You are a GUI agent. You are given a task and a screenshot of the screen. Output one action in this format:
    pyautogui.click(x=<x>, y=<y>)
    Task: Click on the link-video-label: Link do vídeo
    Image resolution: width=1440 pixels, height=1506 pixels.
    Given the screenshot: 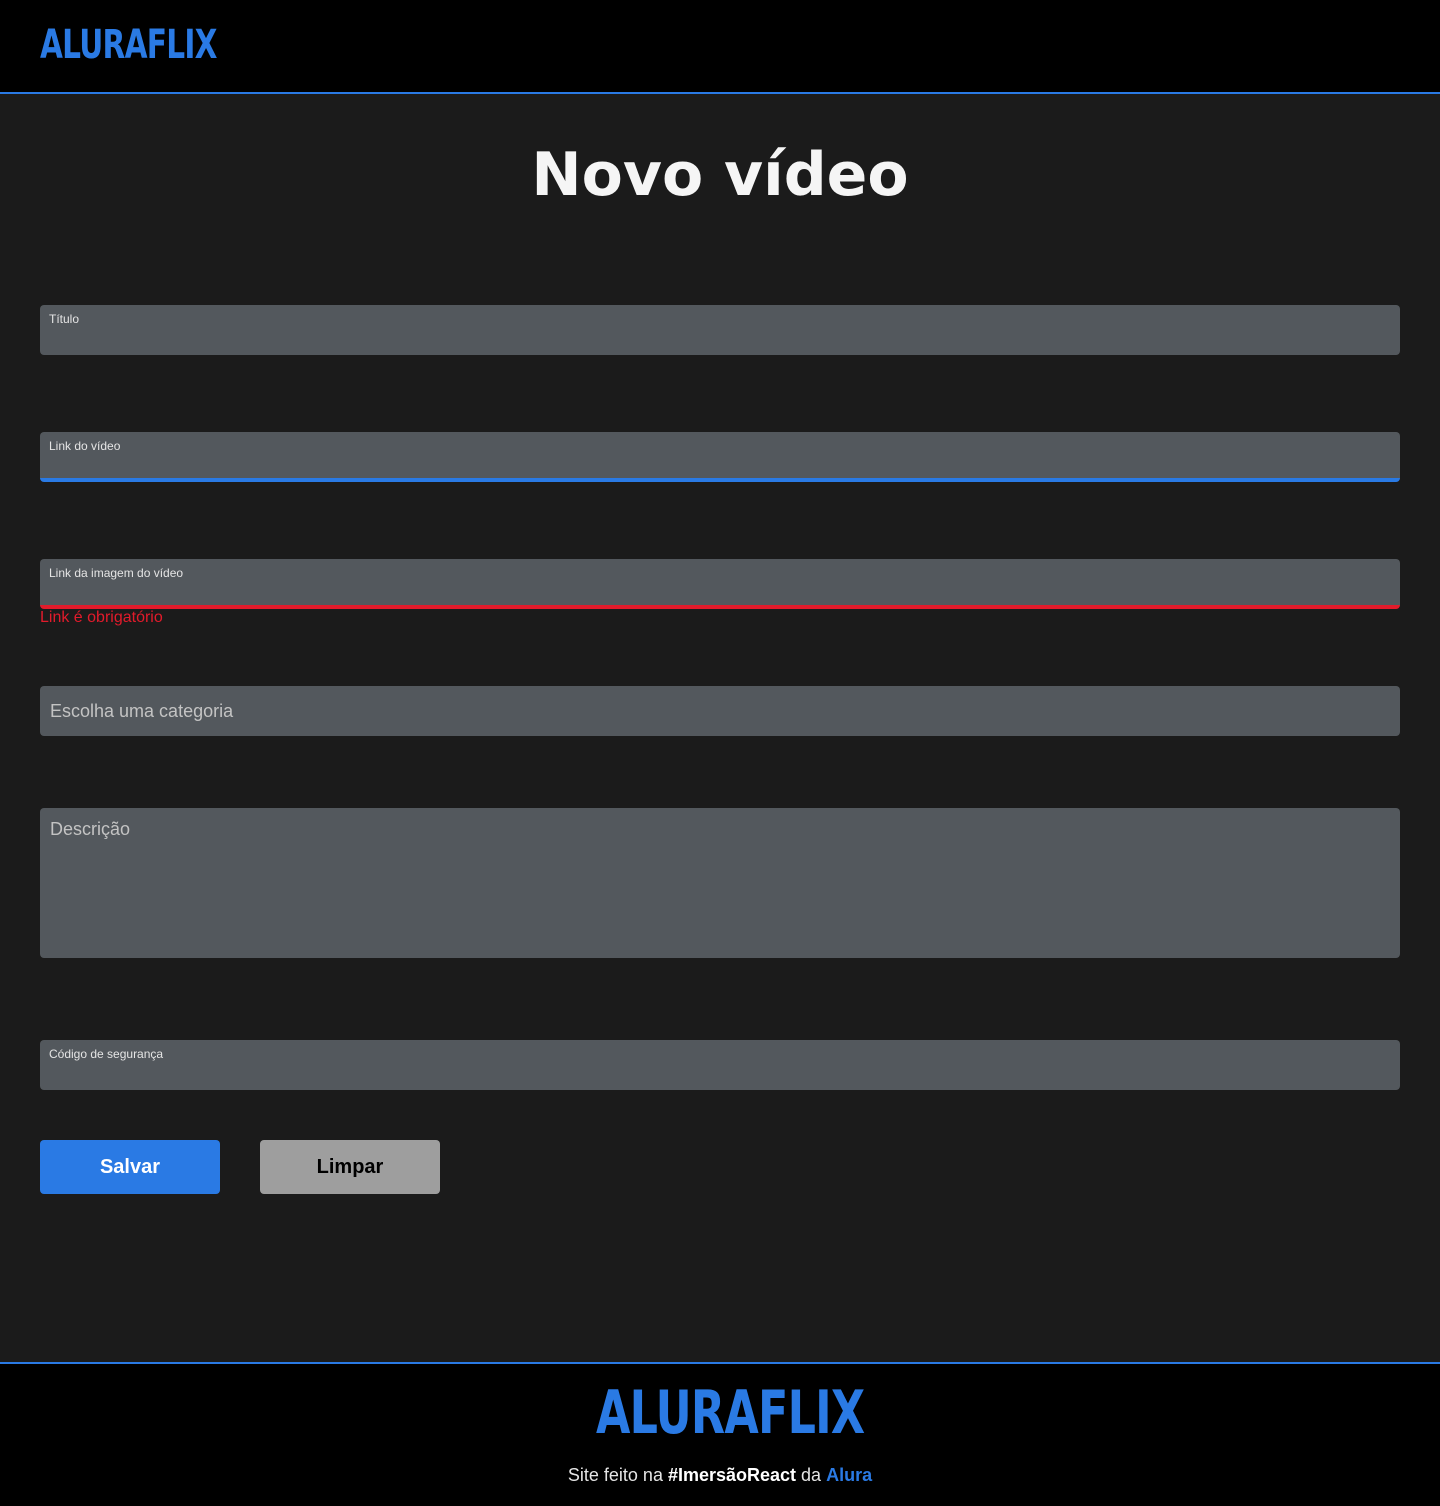 What is the action you would take?
    pyautogui.click(x=85, y=446)
    